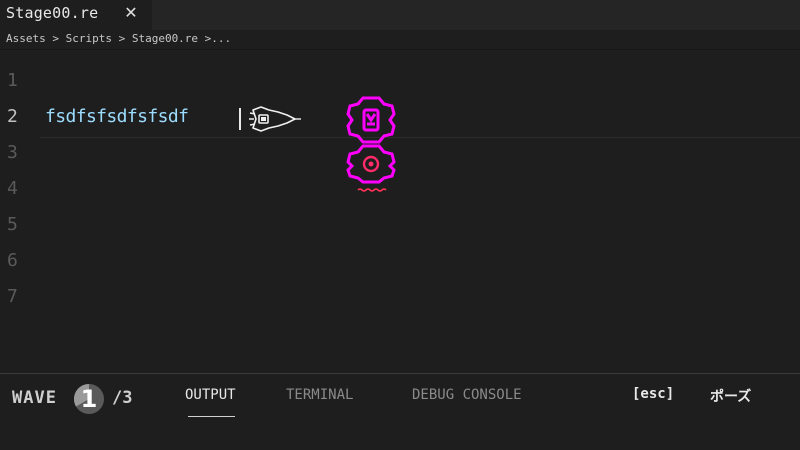 The height and width of the screenshot is (450, 800). Describe the element at coordinates (12, 116) in the screenshot. I see `line-number-current: 2` at that location.